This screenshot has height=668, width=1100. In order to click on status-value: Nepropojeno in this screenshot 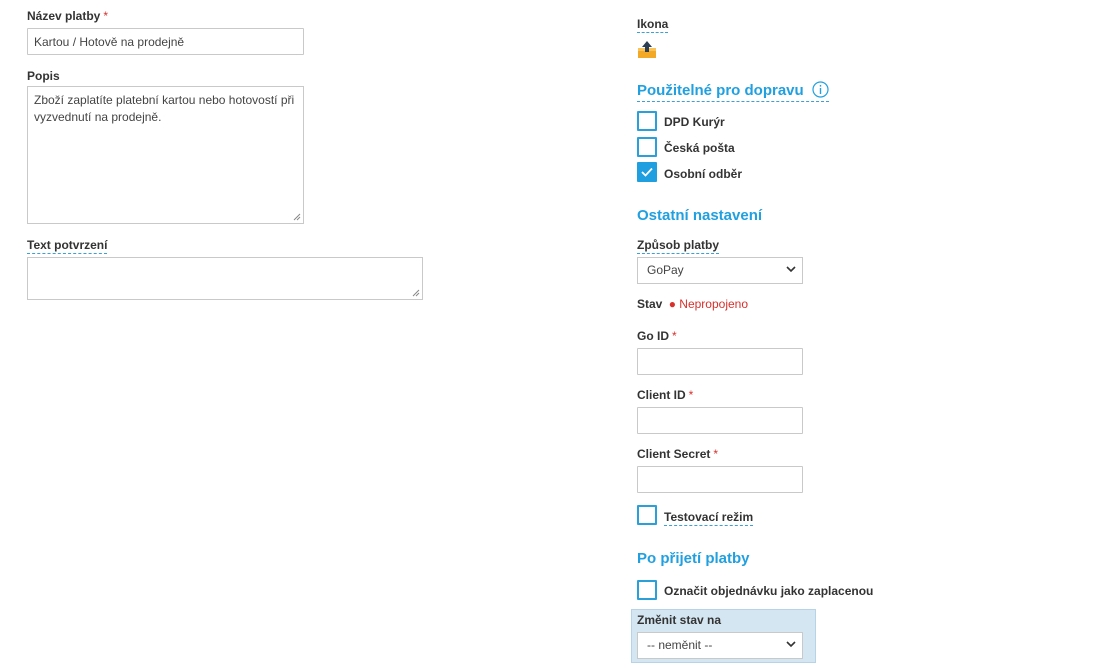, I will do `click(714, 304)`.